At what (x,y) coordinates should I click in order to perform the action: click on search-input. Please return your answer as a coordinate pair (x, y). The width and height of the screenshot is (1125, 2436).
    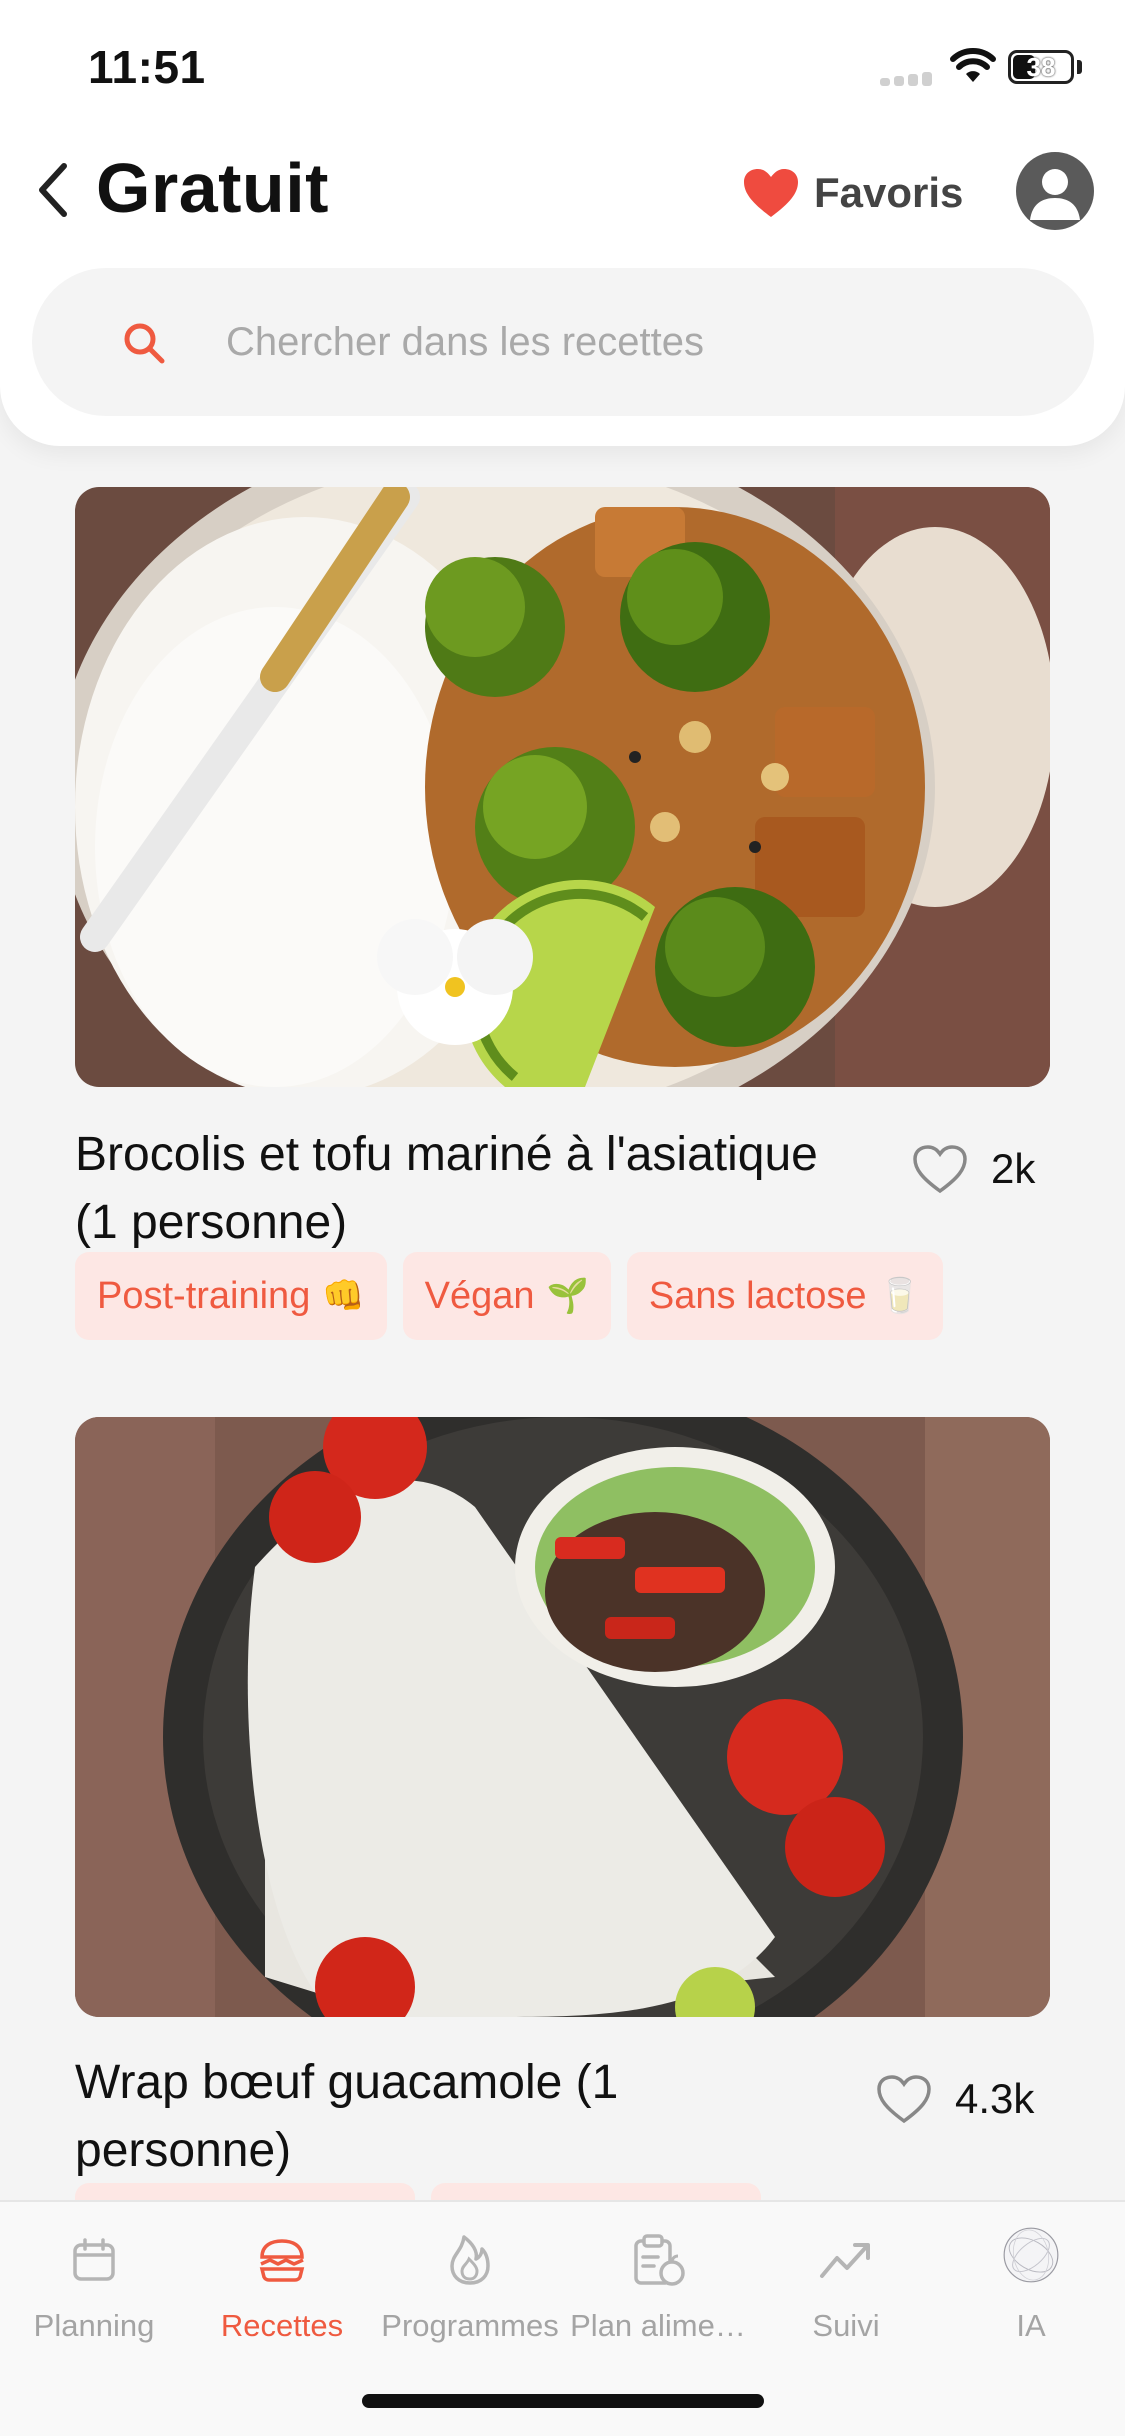
    Looking at the image, I should click on (636, 342).